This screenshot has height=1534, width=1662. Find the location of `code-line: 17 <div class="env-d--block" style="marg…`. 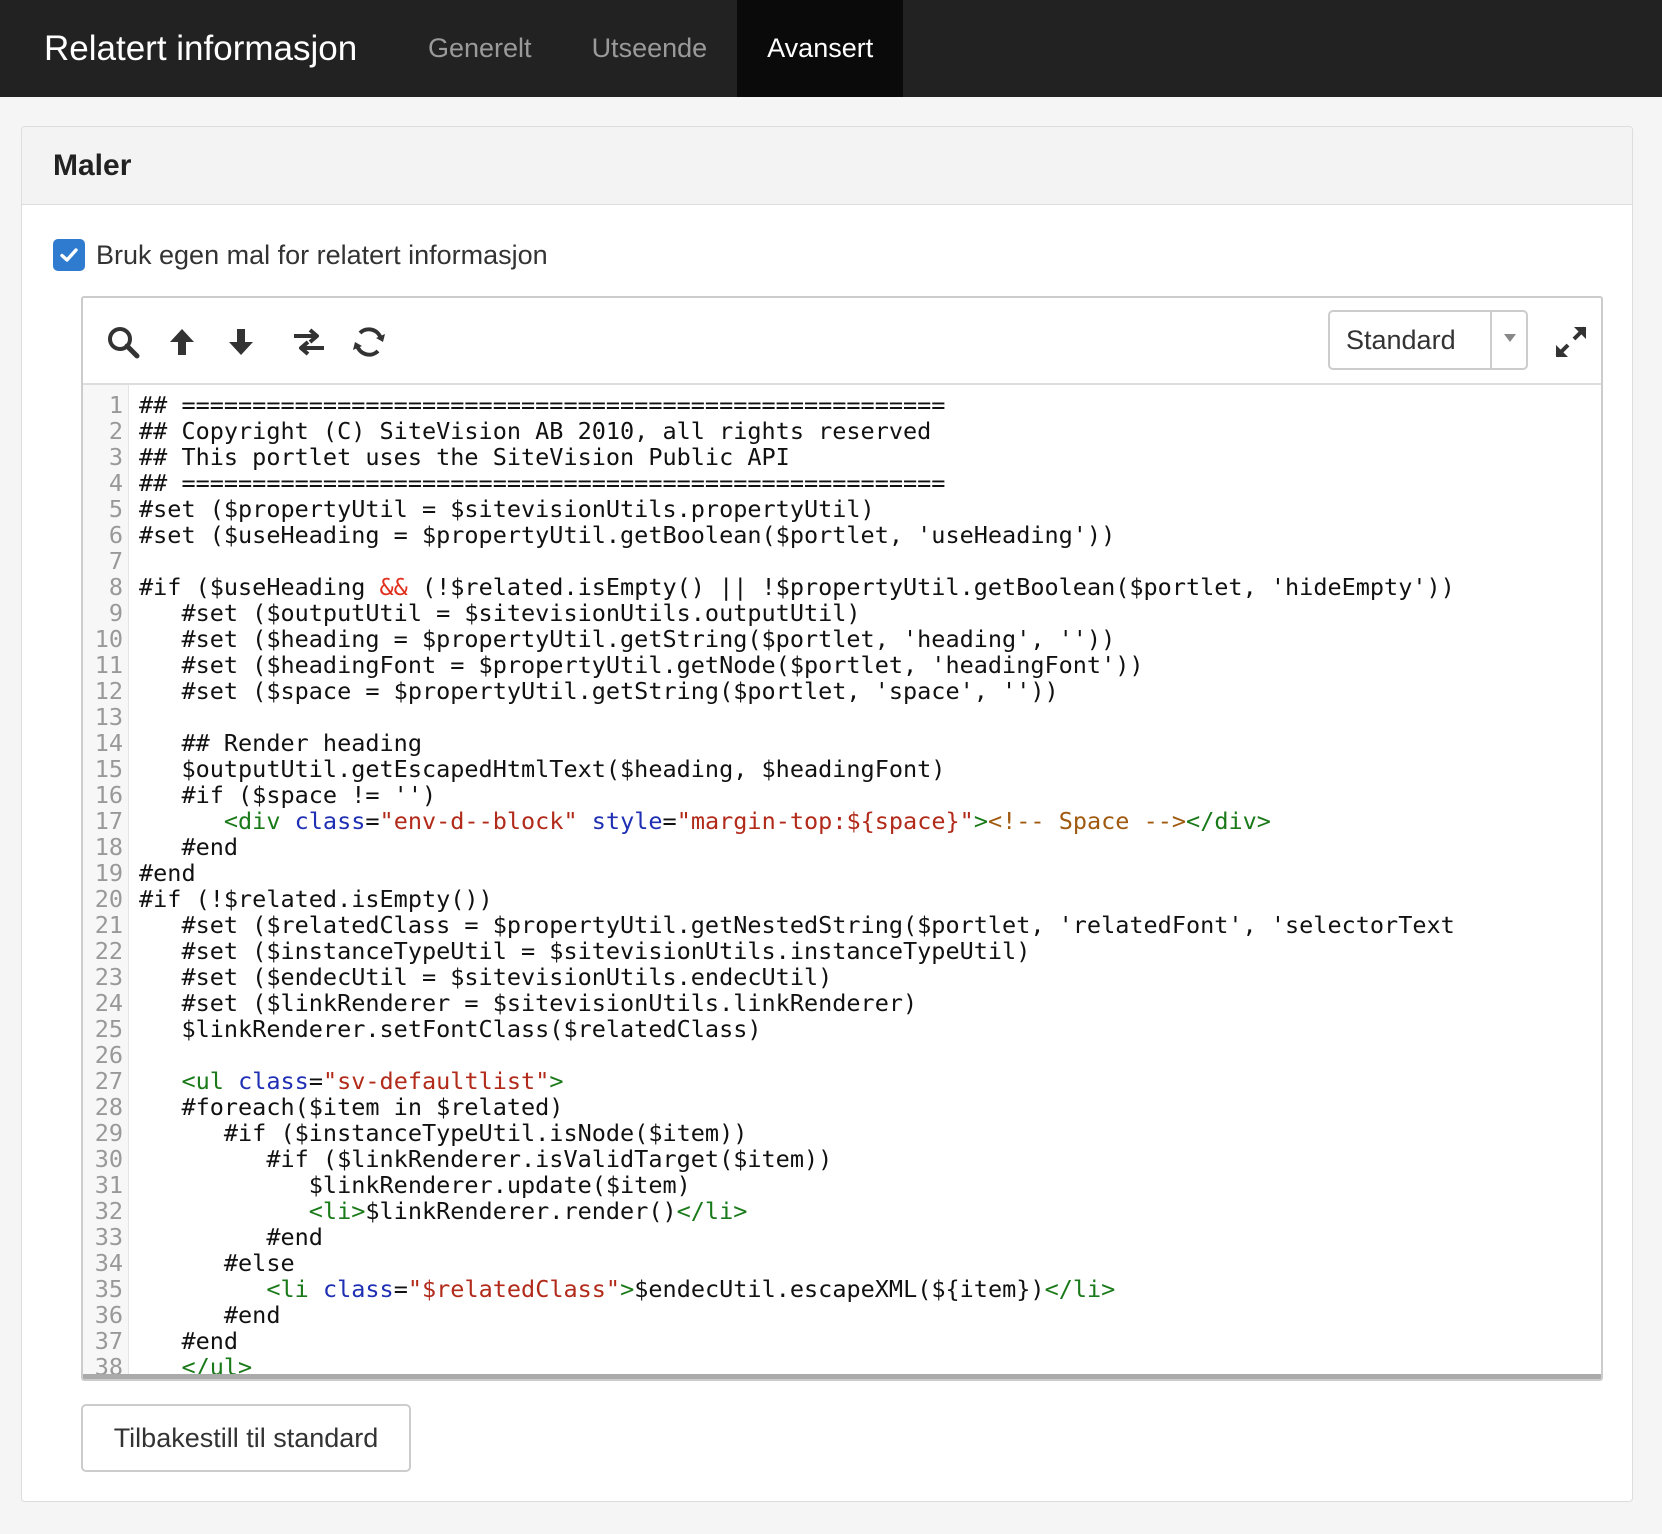

code-line: 17 <div class="env-d--block" style="marg… is located at coordinates (842, 821).